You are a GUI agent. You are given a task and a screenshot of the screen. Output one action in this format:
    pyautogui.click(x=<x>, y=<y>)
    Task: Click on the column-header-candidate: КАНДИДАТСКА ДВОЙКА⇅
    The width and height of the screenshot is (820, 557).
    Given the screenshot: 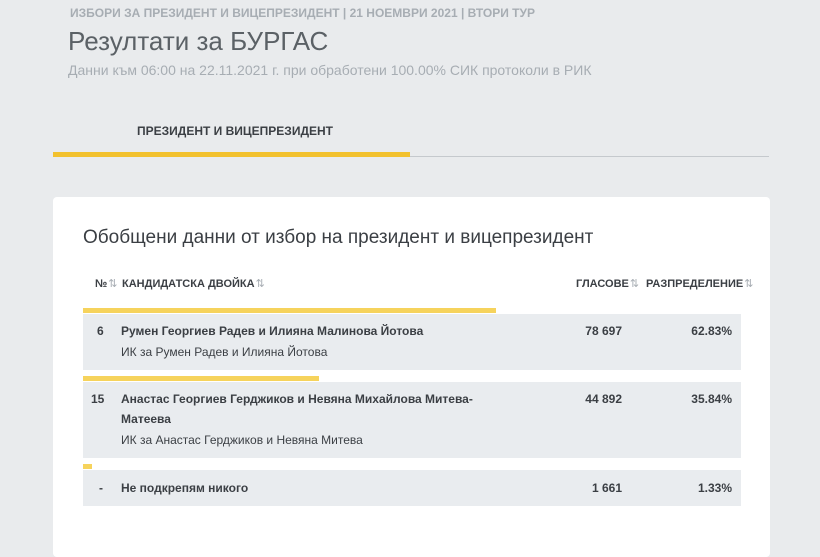 What is the action you would take?
    pyautogui.click(x=193, y=283)
    